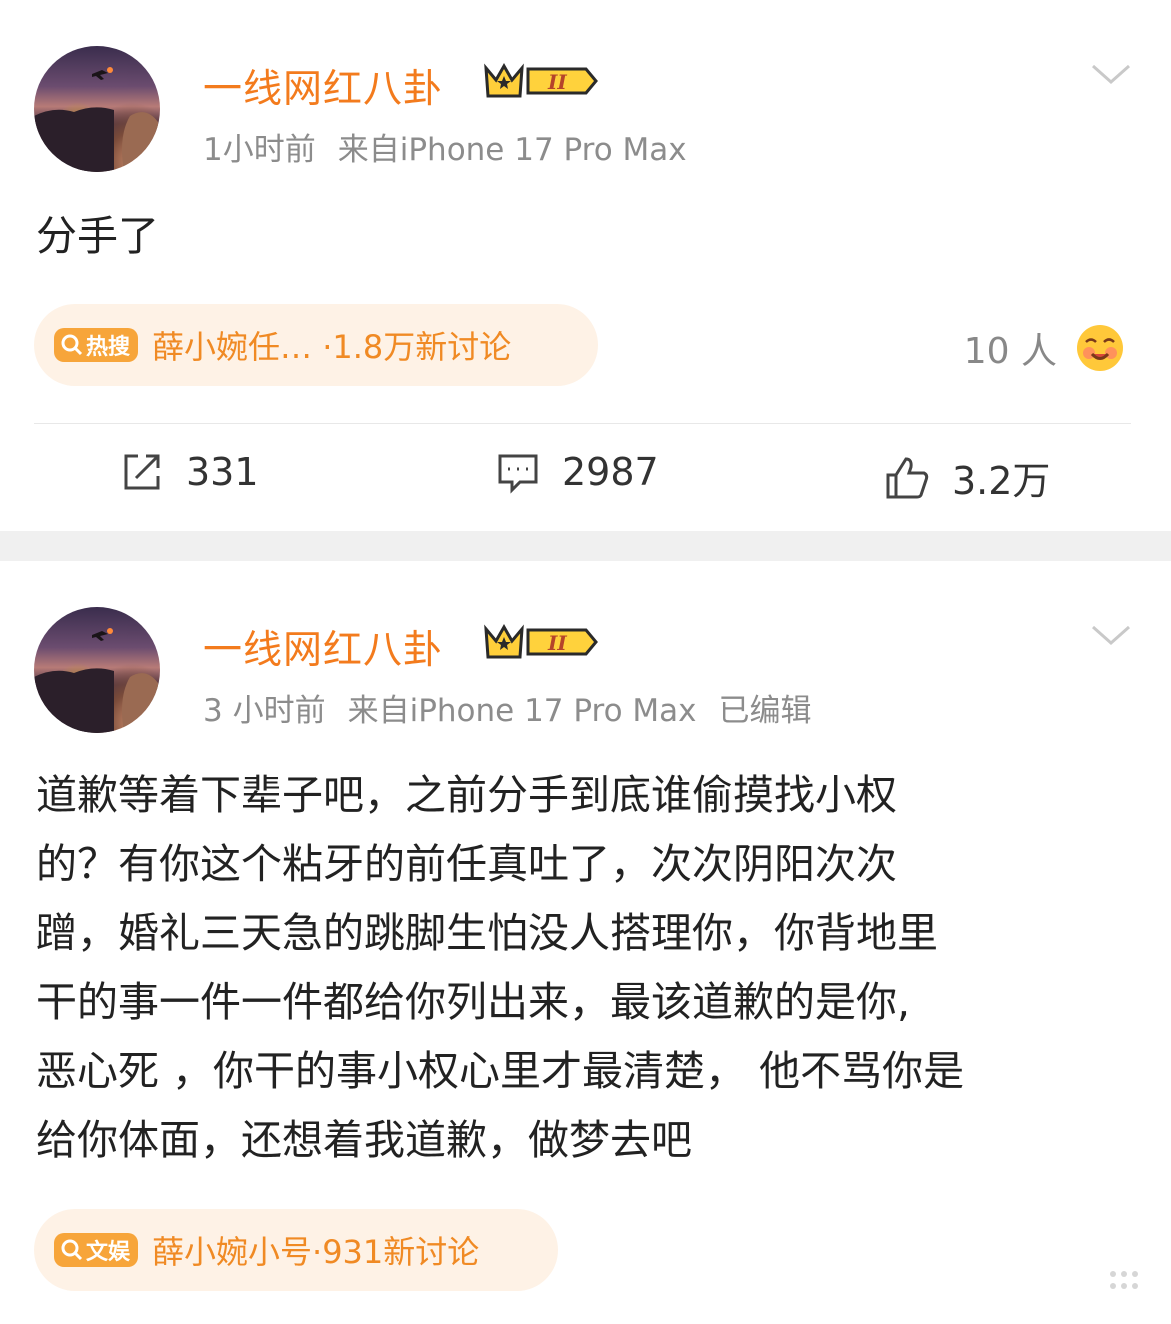 This screenshot has width=1171, height=1324. I want to click on like-icon, so click(907, 477).